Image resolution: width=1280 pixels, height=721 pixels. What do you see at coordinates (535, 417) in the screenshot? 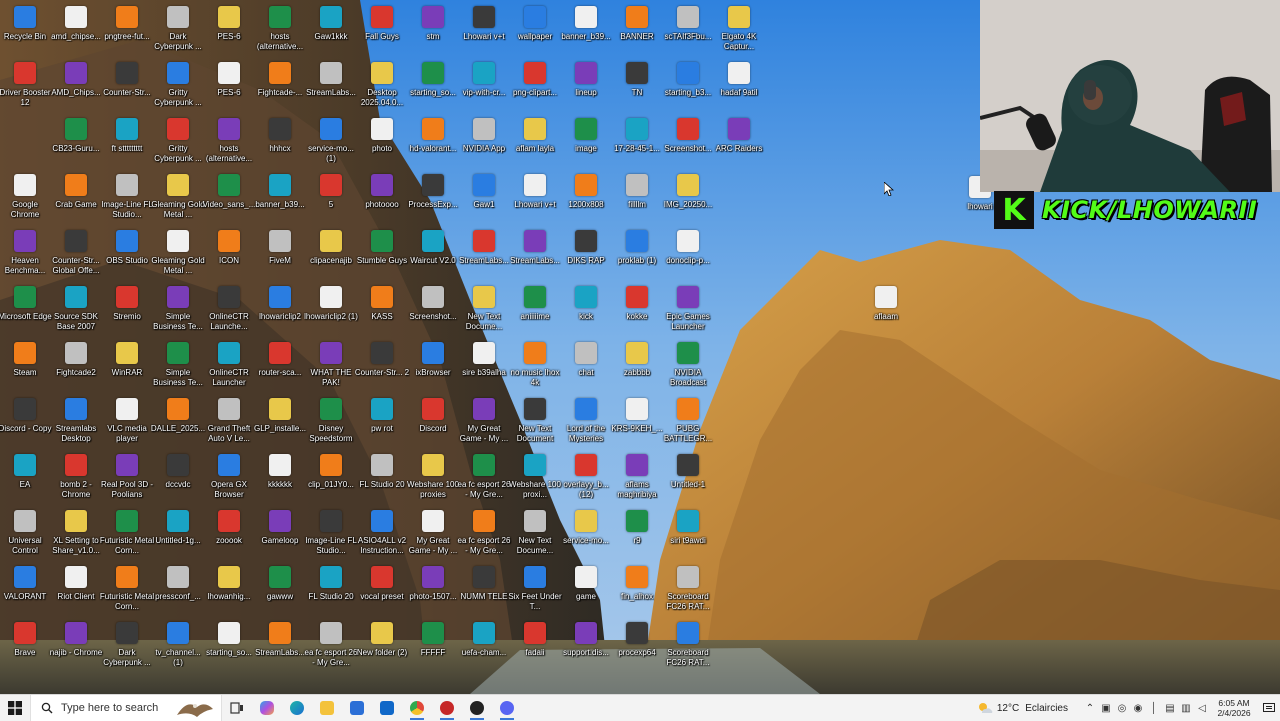
I see `desktop-icon: New Text Document` at bounding box center [535, 417].